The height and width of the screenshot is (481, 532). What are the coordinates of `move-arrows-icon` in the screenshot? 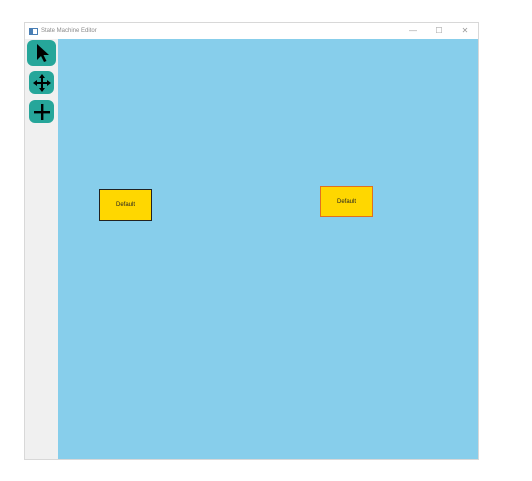 It's located at (41, 82).